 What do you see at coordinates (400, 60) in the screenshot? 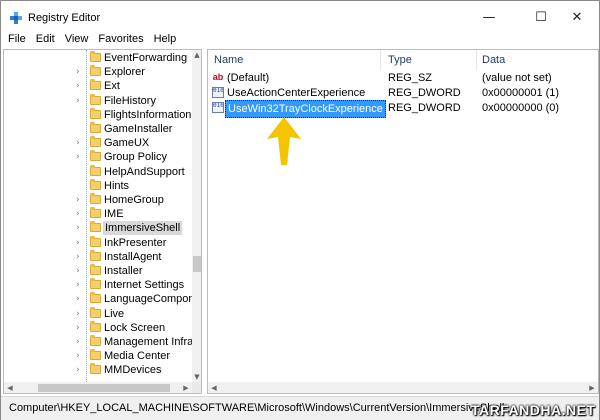
I see `column-header-type: Type` at bounding box center [400, 60].